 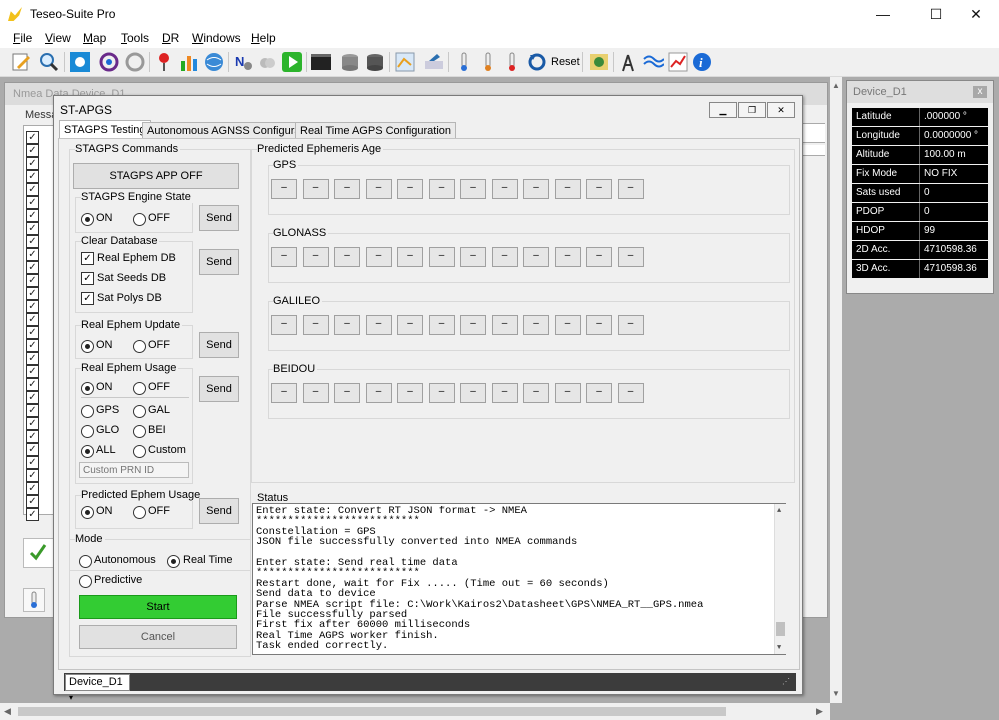 What do you see at coordinates (628, 62) in the screenshot?
I see `antenna-icon` at bounding box center [628, 62].